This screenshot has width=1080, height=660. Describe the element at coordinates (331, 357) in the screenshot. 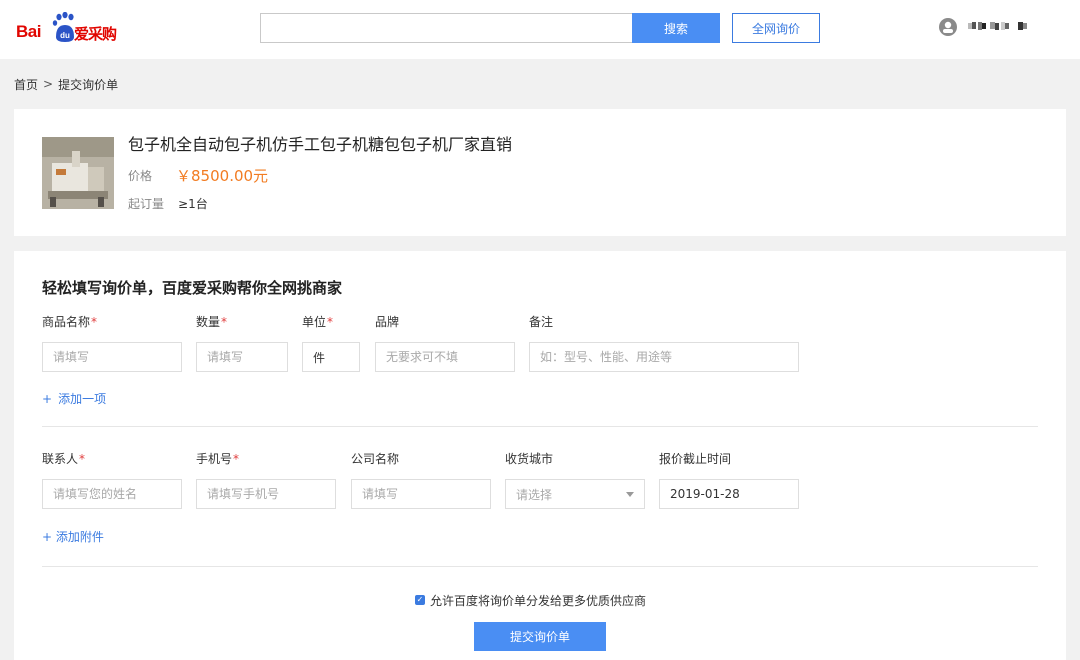

I see `unit-input` at that location.